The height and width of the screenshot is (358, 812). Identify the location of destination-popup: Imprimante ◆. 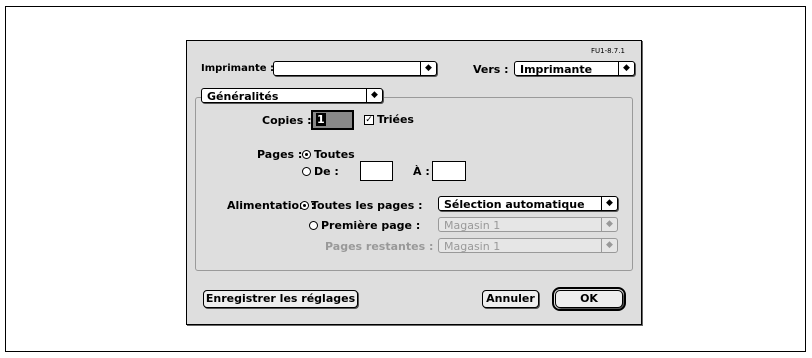
(574, 68).